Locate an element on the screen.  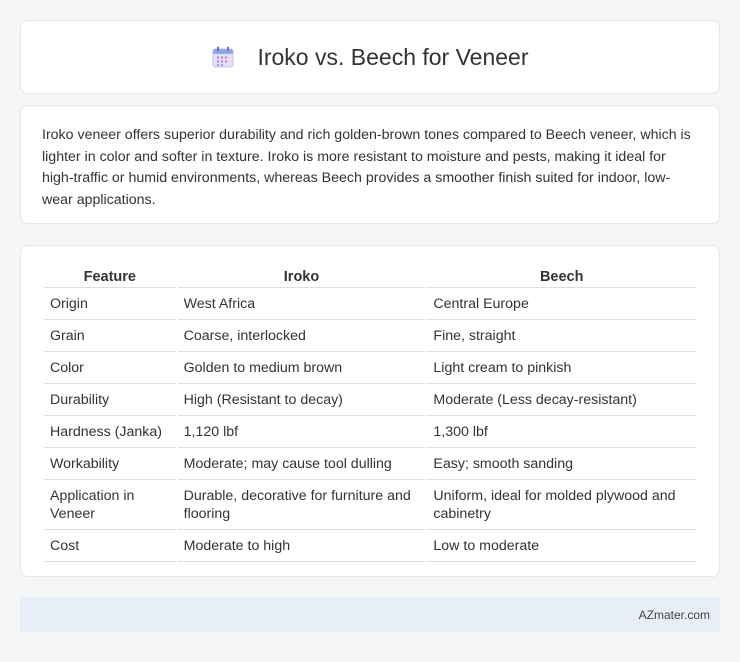
feature-cell: Application in Veneer is located at coordinates (110, 505).